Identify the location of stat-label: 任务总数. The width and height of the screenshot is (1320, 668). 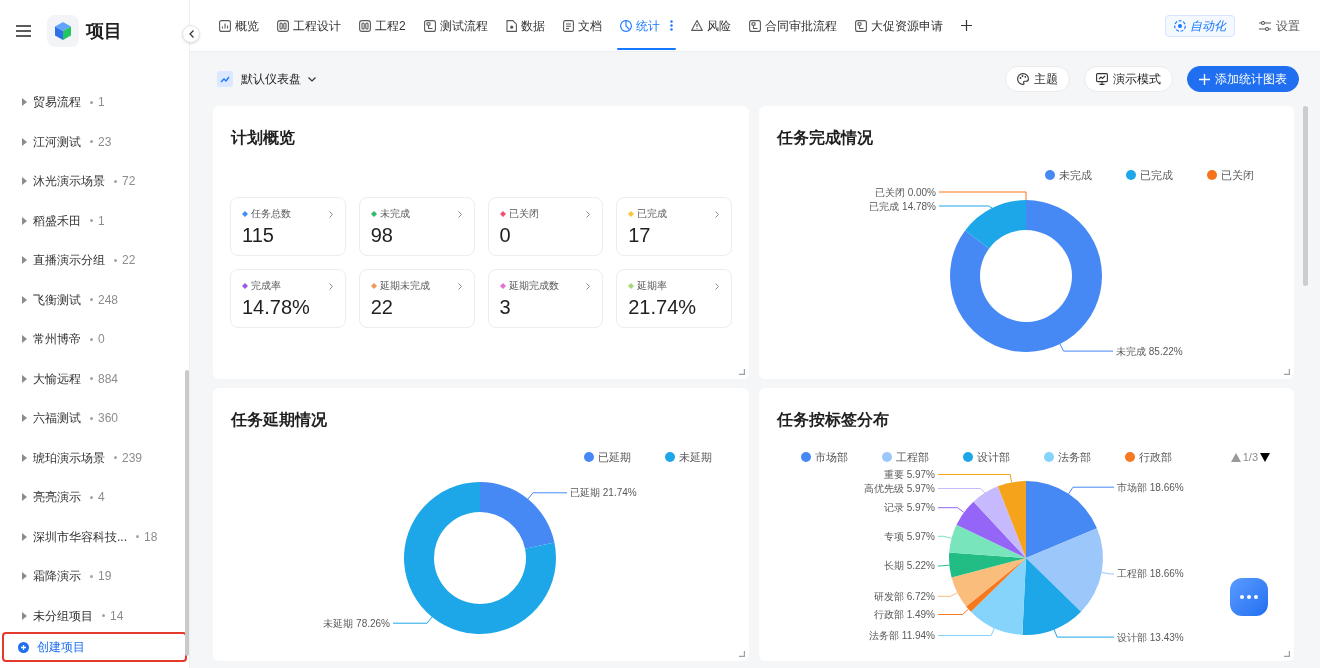
(271, 214).